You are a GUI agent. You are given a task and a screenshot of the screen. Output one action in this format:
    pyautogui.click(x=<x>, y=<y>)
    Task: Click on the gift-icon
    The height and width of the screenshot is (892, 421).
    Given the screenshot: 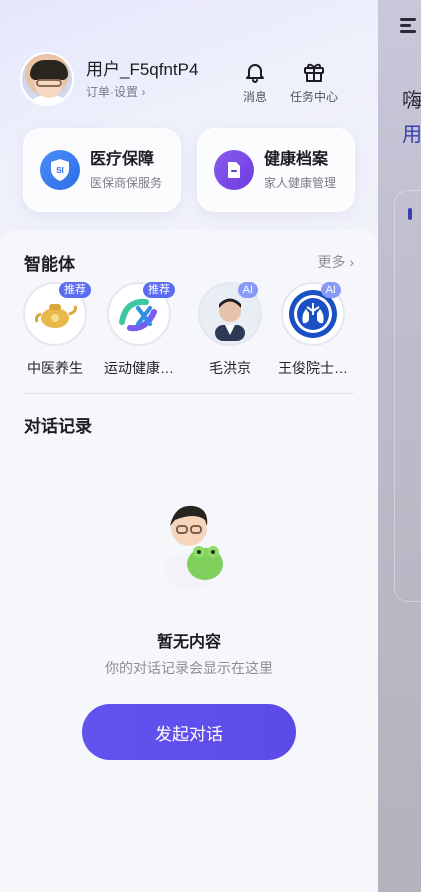 What is the action you would take?
    pyautogui.click(x=314, y=72)
    